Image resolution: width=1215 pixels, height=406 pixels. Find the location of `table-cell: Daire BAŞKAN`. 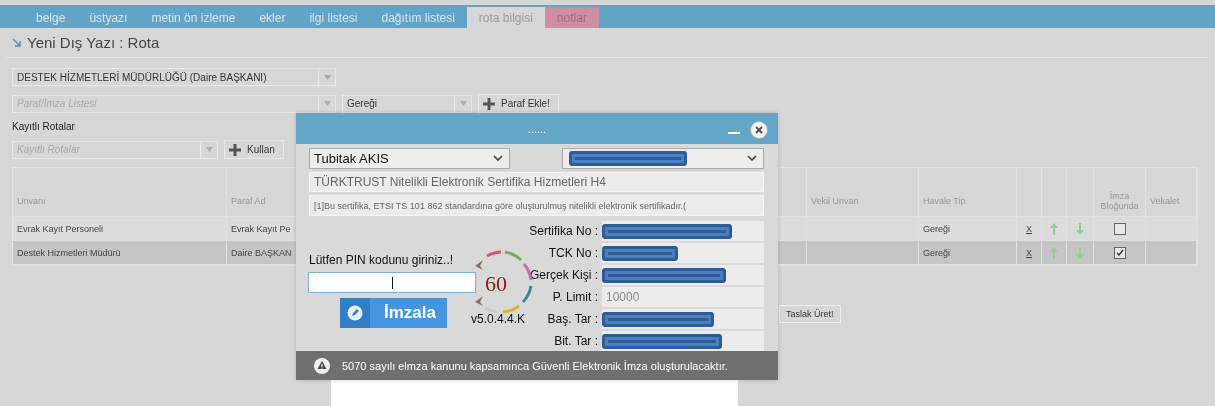

table-cell: Daire BAŞKAN is located at coordinates (261, 252).